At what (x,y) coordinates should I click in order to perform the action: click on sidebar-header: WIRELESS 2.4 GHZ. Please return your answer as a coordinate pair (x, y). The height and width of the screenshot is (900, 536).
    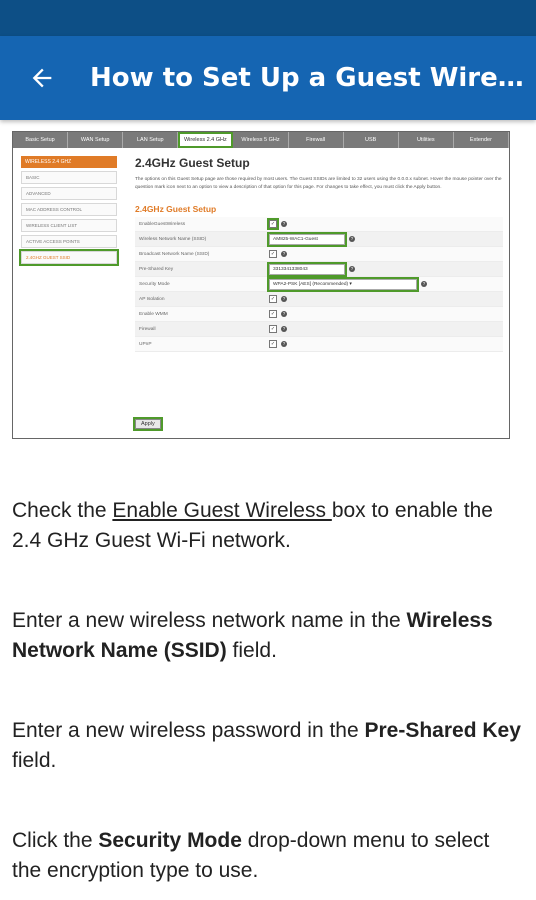
    Looking at the image, I should click on (69, 162).